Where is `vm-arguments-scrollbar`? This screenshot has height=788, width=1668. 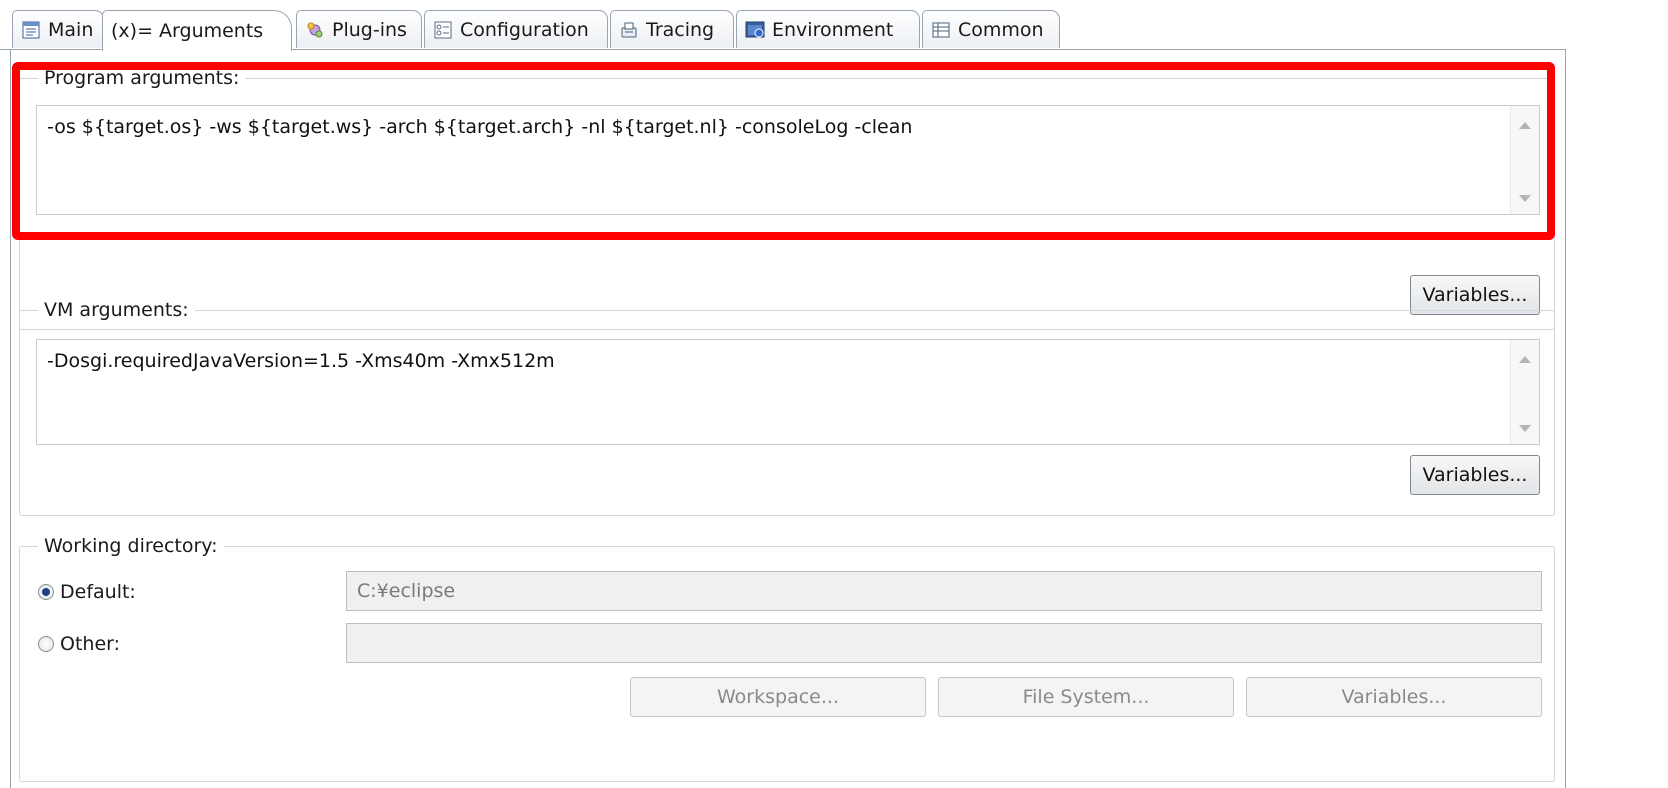 vm-arguments-scrollbar is located at coordinates (1524, 392).